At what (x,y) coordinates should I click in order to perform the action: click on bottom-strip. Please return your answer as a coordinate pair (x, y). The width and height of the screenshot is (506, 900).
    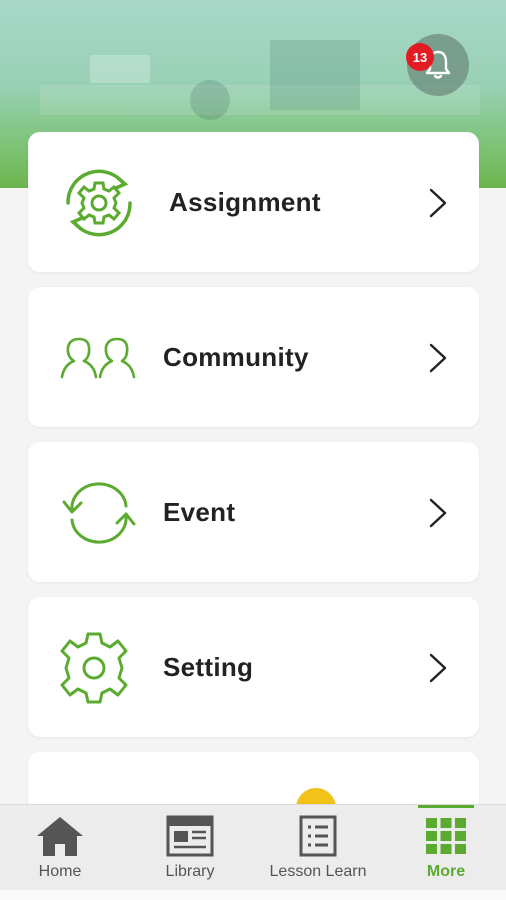
    Looking at the image, I should click on (253, 895).